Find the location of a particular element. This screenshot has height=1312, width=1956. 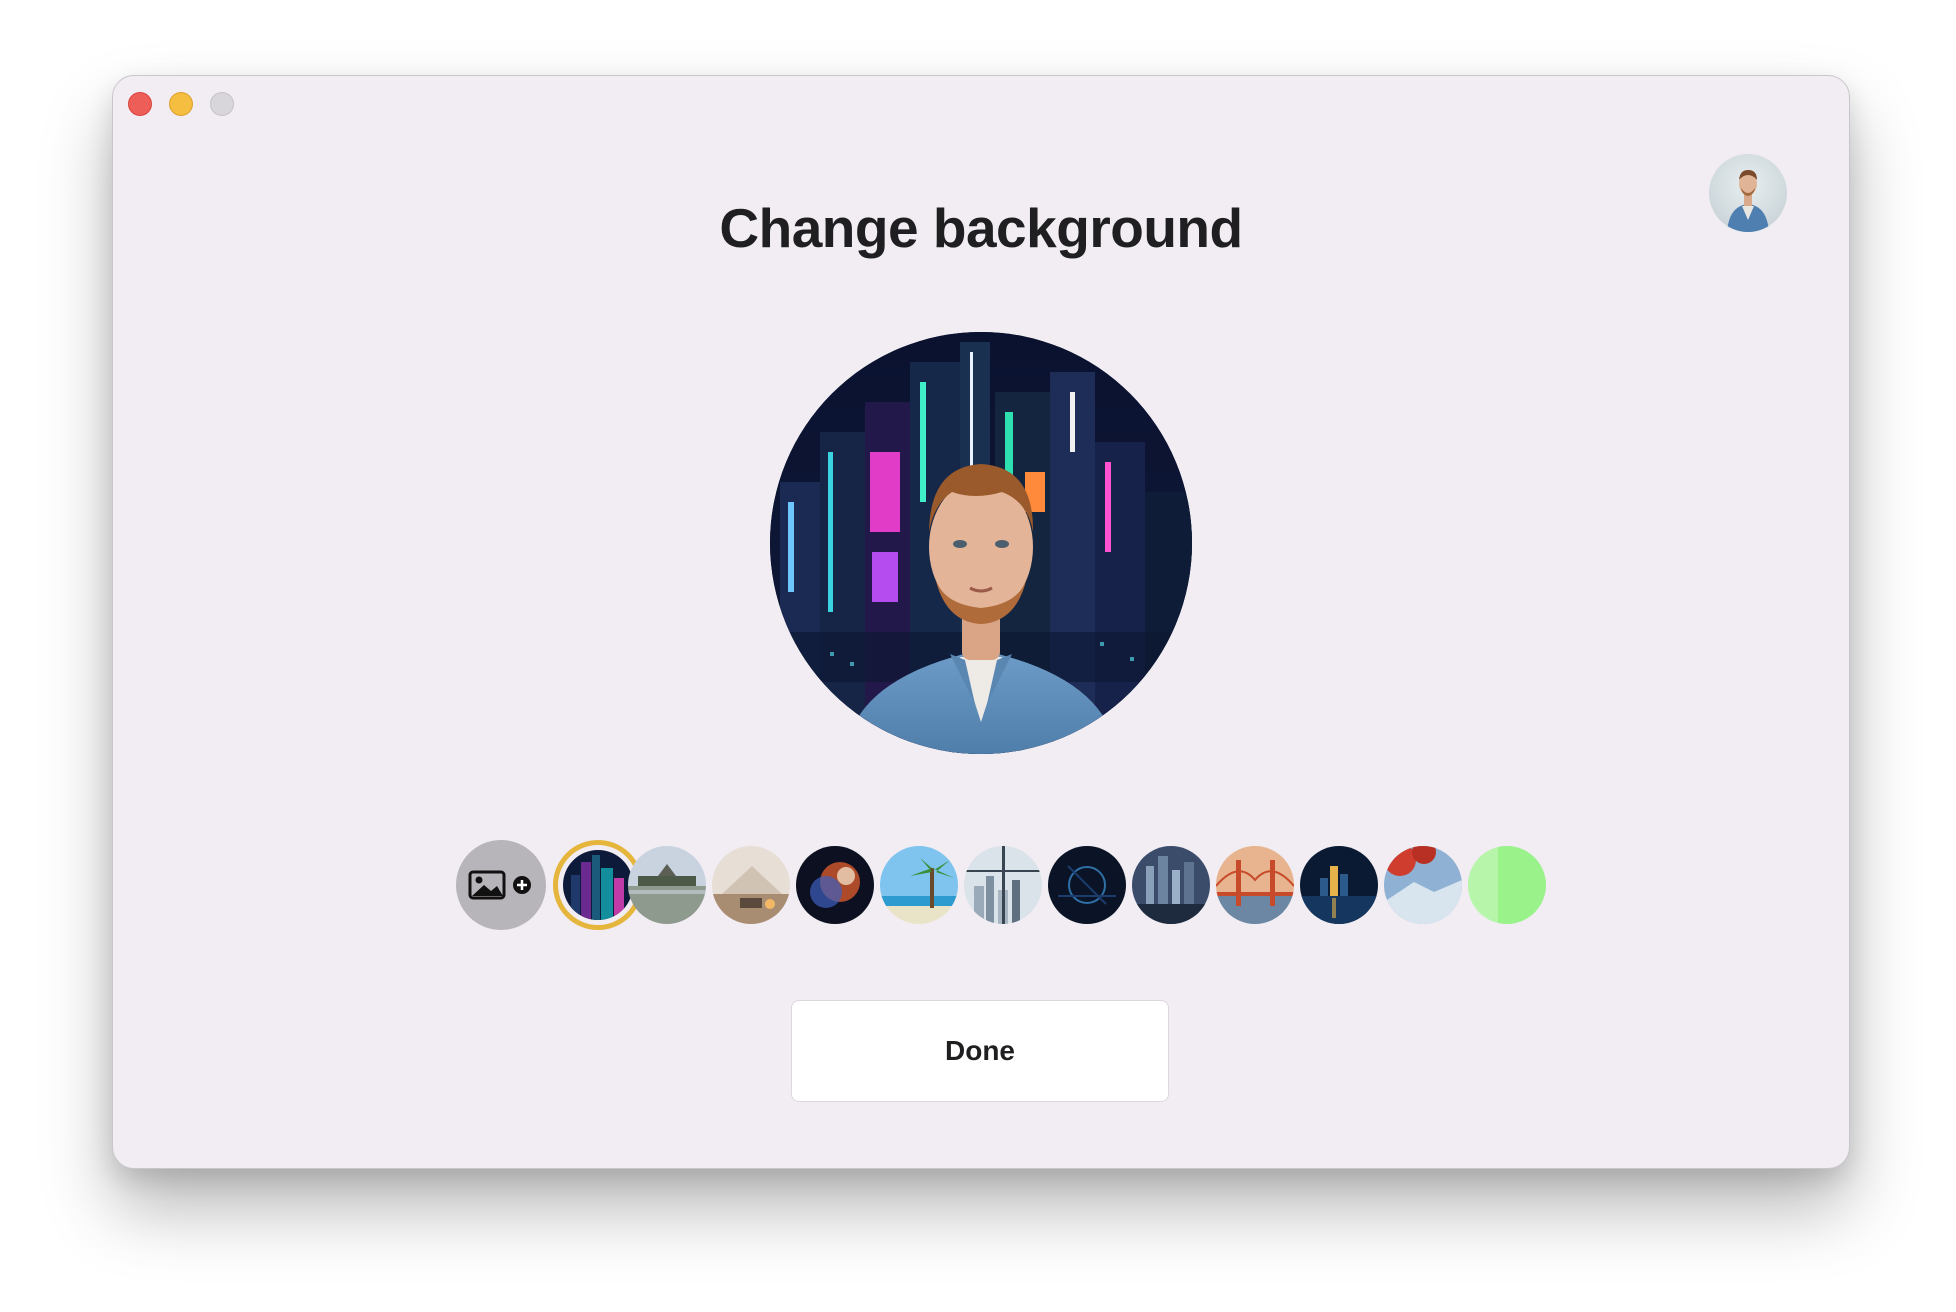

background-preview is located at coordinates (981, 543).